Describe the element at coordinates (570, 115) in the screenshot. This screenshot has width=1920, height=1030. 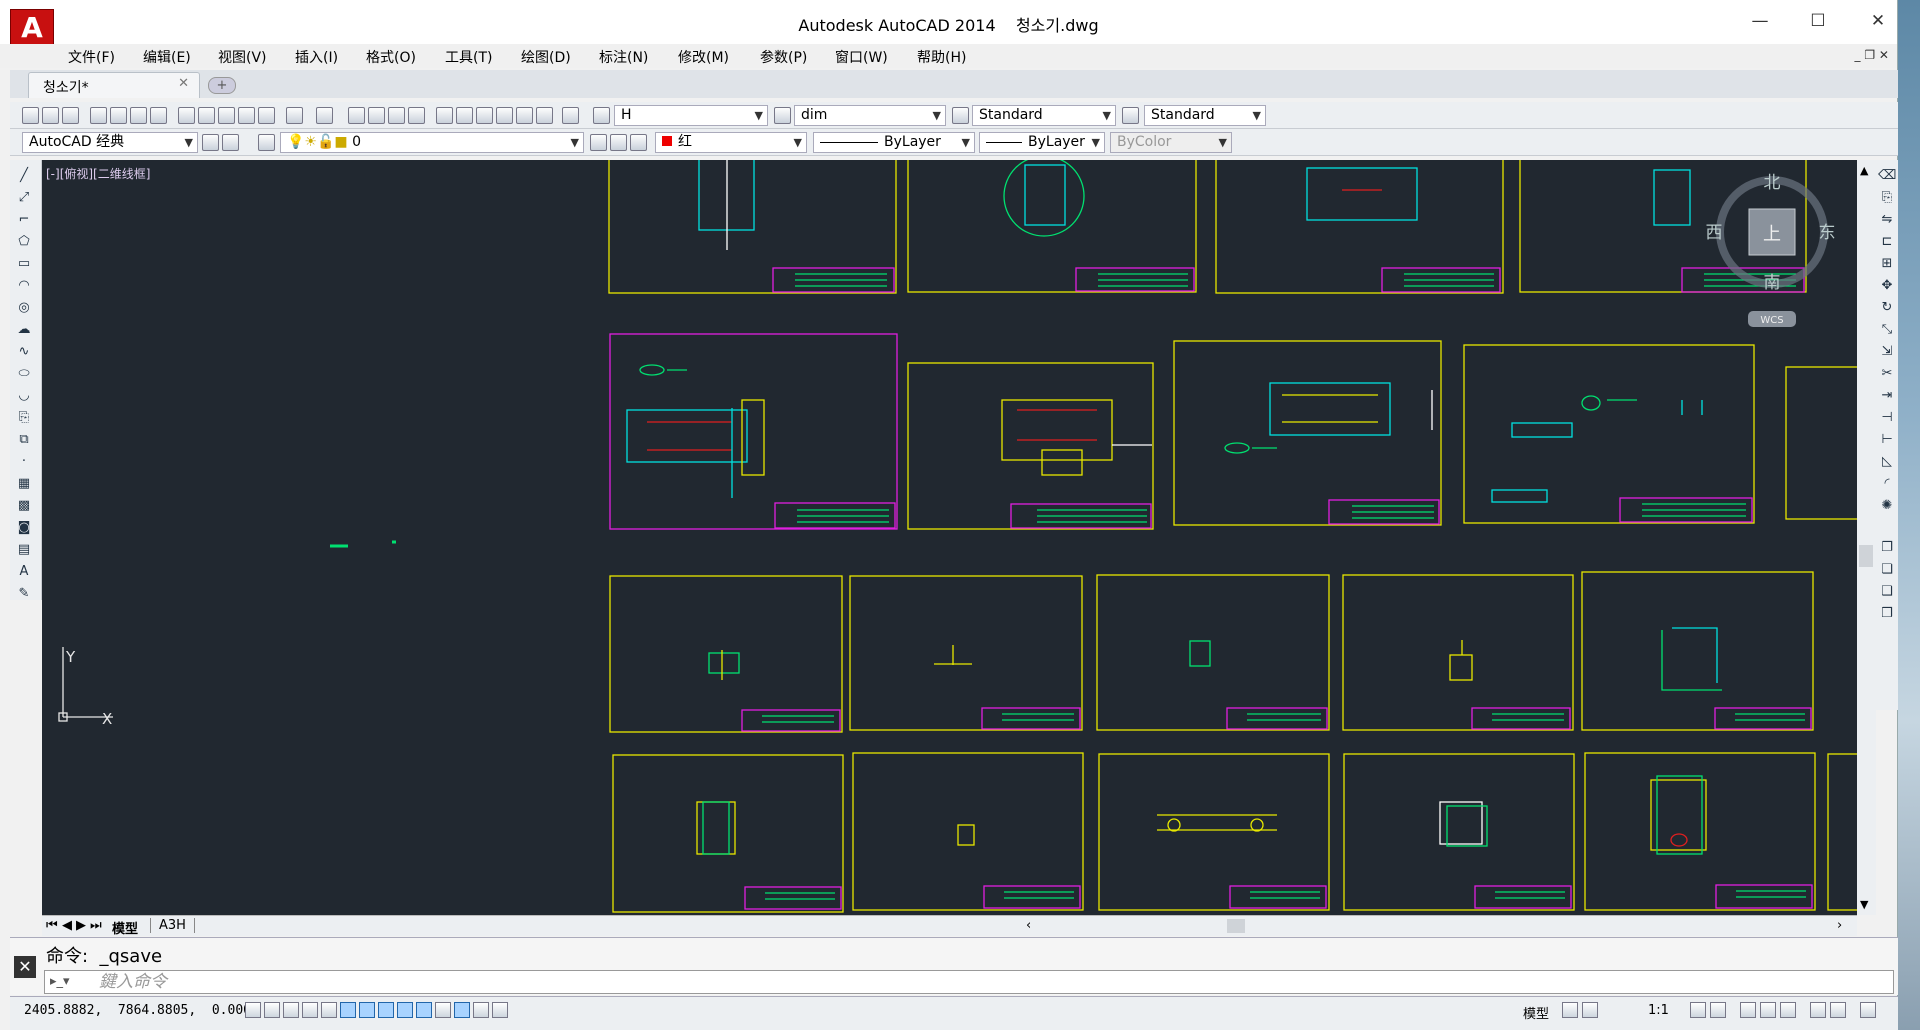
I see `help-icon` at that location.